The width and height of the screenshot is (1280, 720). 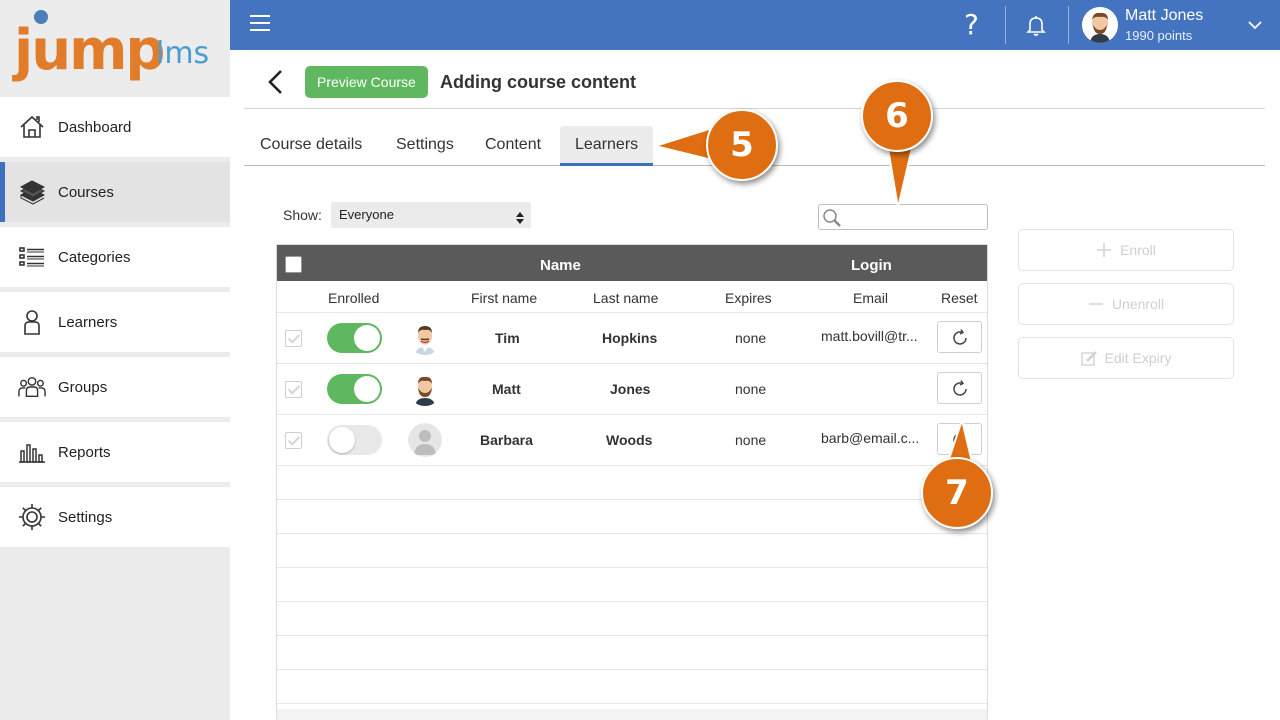 I want to click on chevron-down-icon, so click(x=1255, y=25).